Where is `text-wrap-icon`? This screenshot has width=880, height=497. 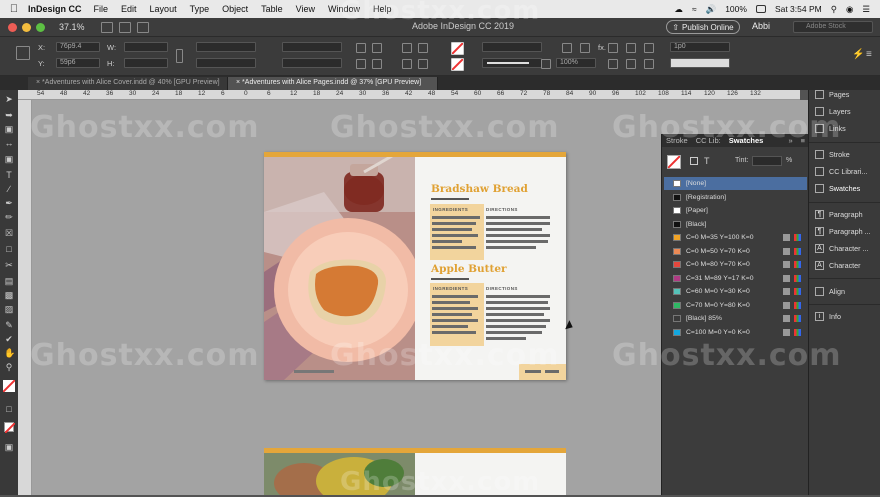 text-wrap-icon is located at coordinates (613, 48).